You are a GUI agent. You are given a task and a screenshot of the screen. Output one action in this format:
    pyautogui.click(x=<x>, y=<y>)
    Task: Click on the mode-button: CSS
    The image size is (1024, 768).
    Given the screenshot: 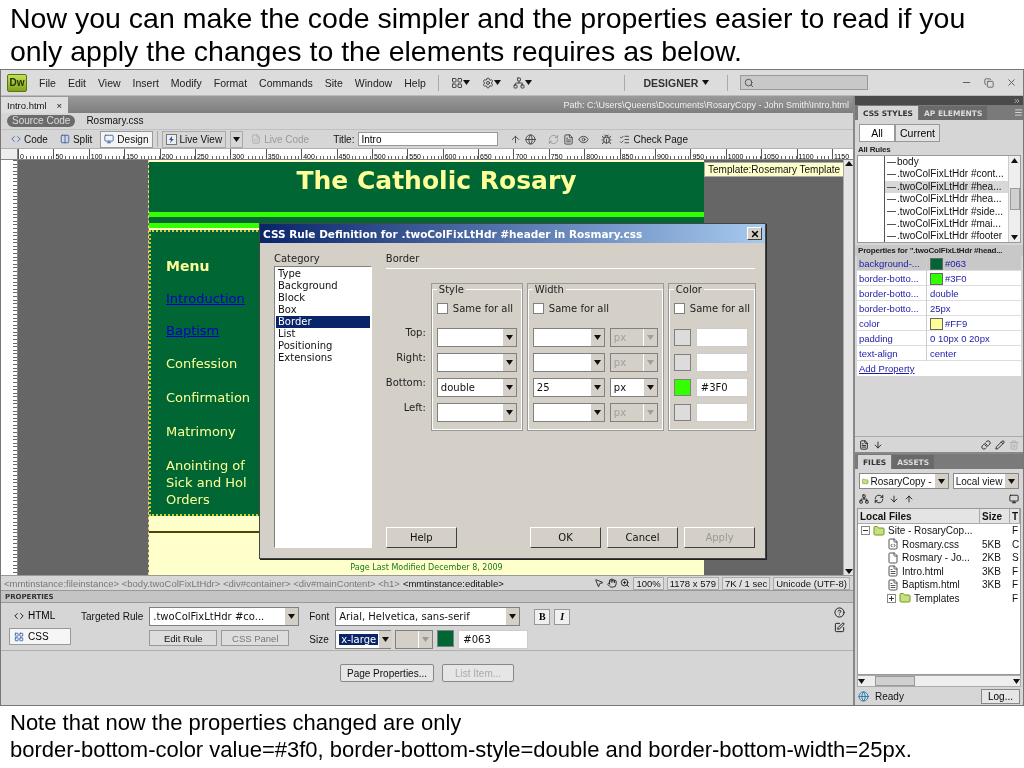 What is the action you would take?
    pyautogui.click(x=40, y=636)
    